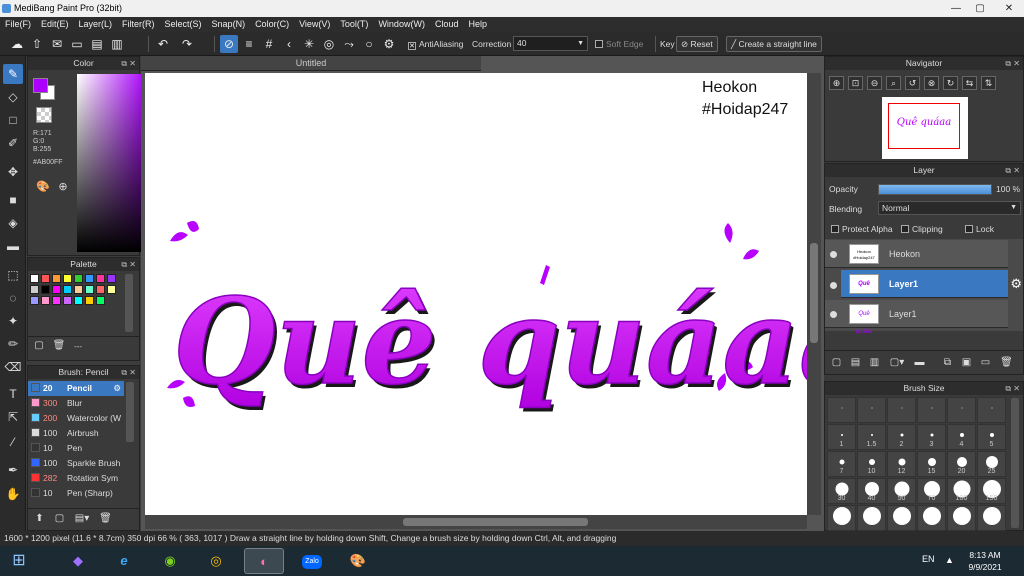 The height and width of the screenshot is (576, 1024). What do you see at coordinates (922, 229) in the screenshot?
I see `clipping-toggle: Clipping` at bounding box center [922, 229].